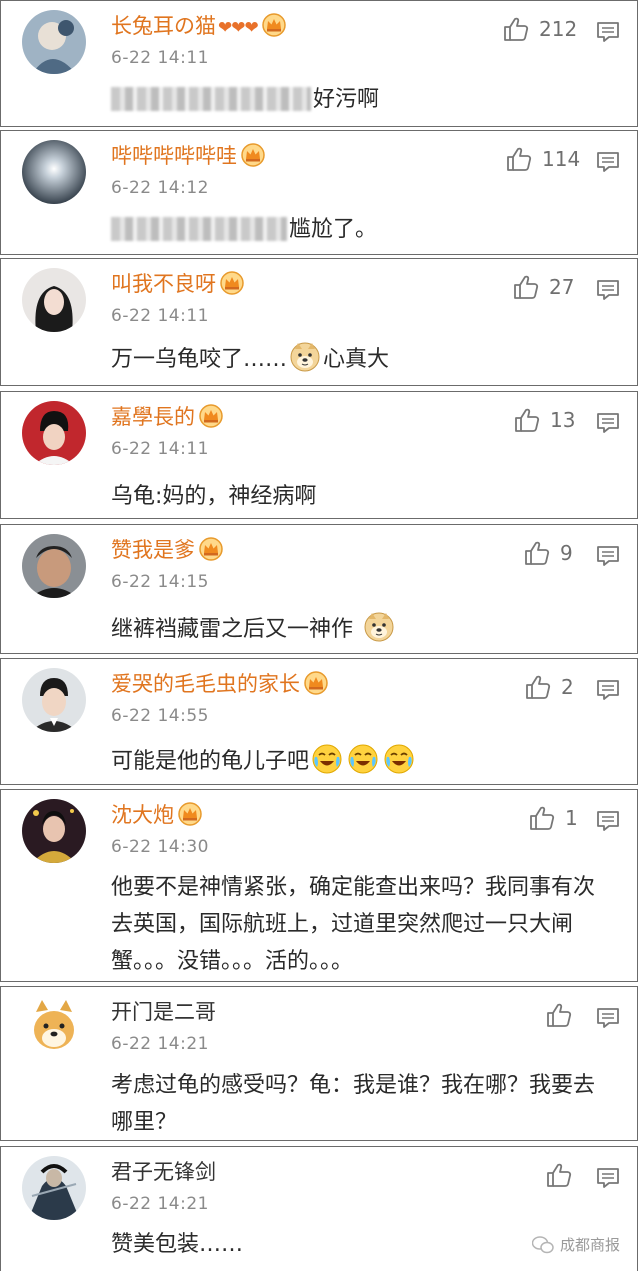 The image size is (640, 1271). I want to click on hearts-icon: ❤❤❤, so click(238, 28).